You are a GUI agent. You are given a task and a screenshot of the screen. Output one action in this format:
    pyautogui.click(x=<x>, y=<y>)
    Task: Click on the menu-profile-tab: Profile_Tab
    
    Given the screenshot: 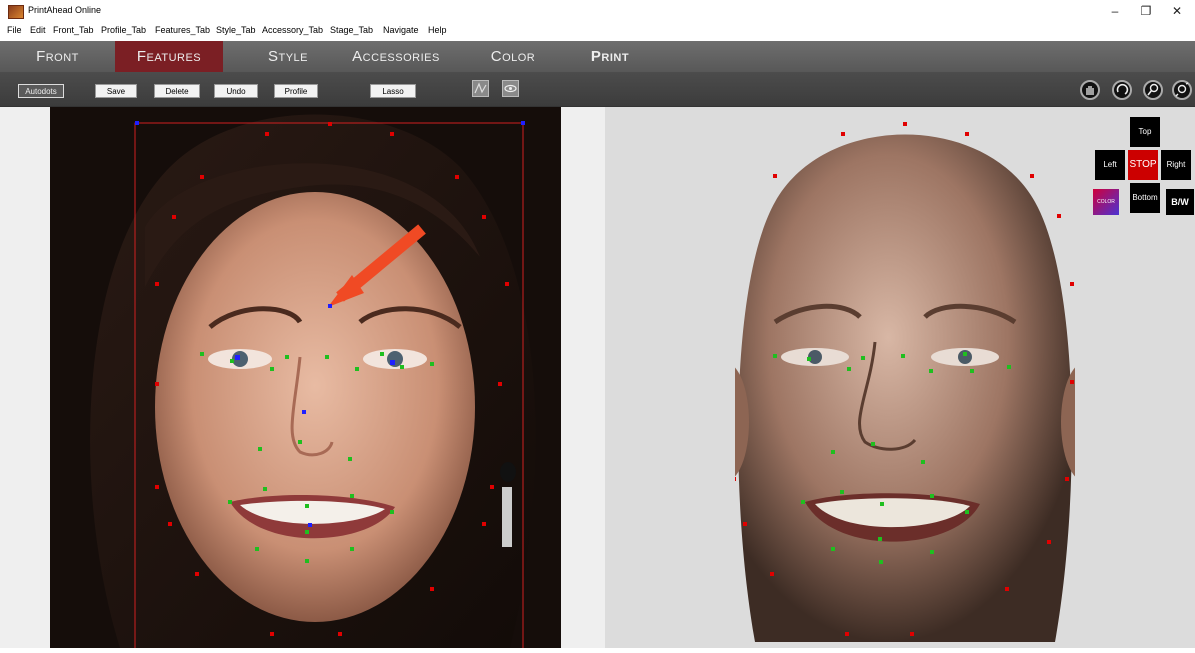 What is the action you would take?
    pyautogui.click(x=123, y=30)
    